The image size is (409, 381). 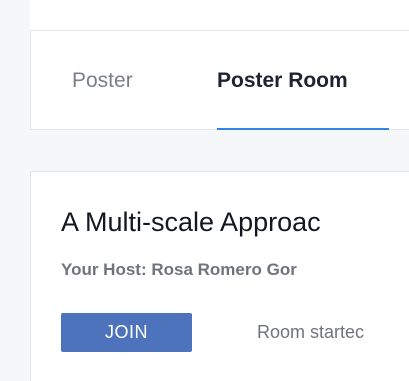 What do you see at coordinates (303, 129) in the screenshot?
I see `active-tab-indicator` at bounding box center [303, 129].